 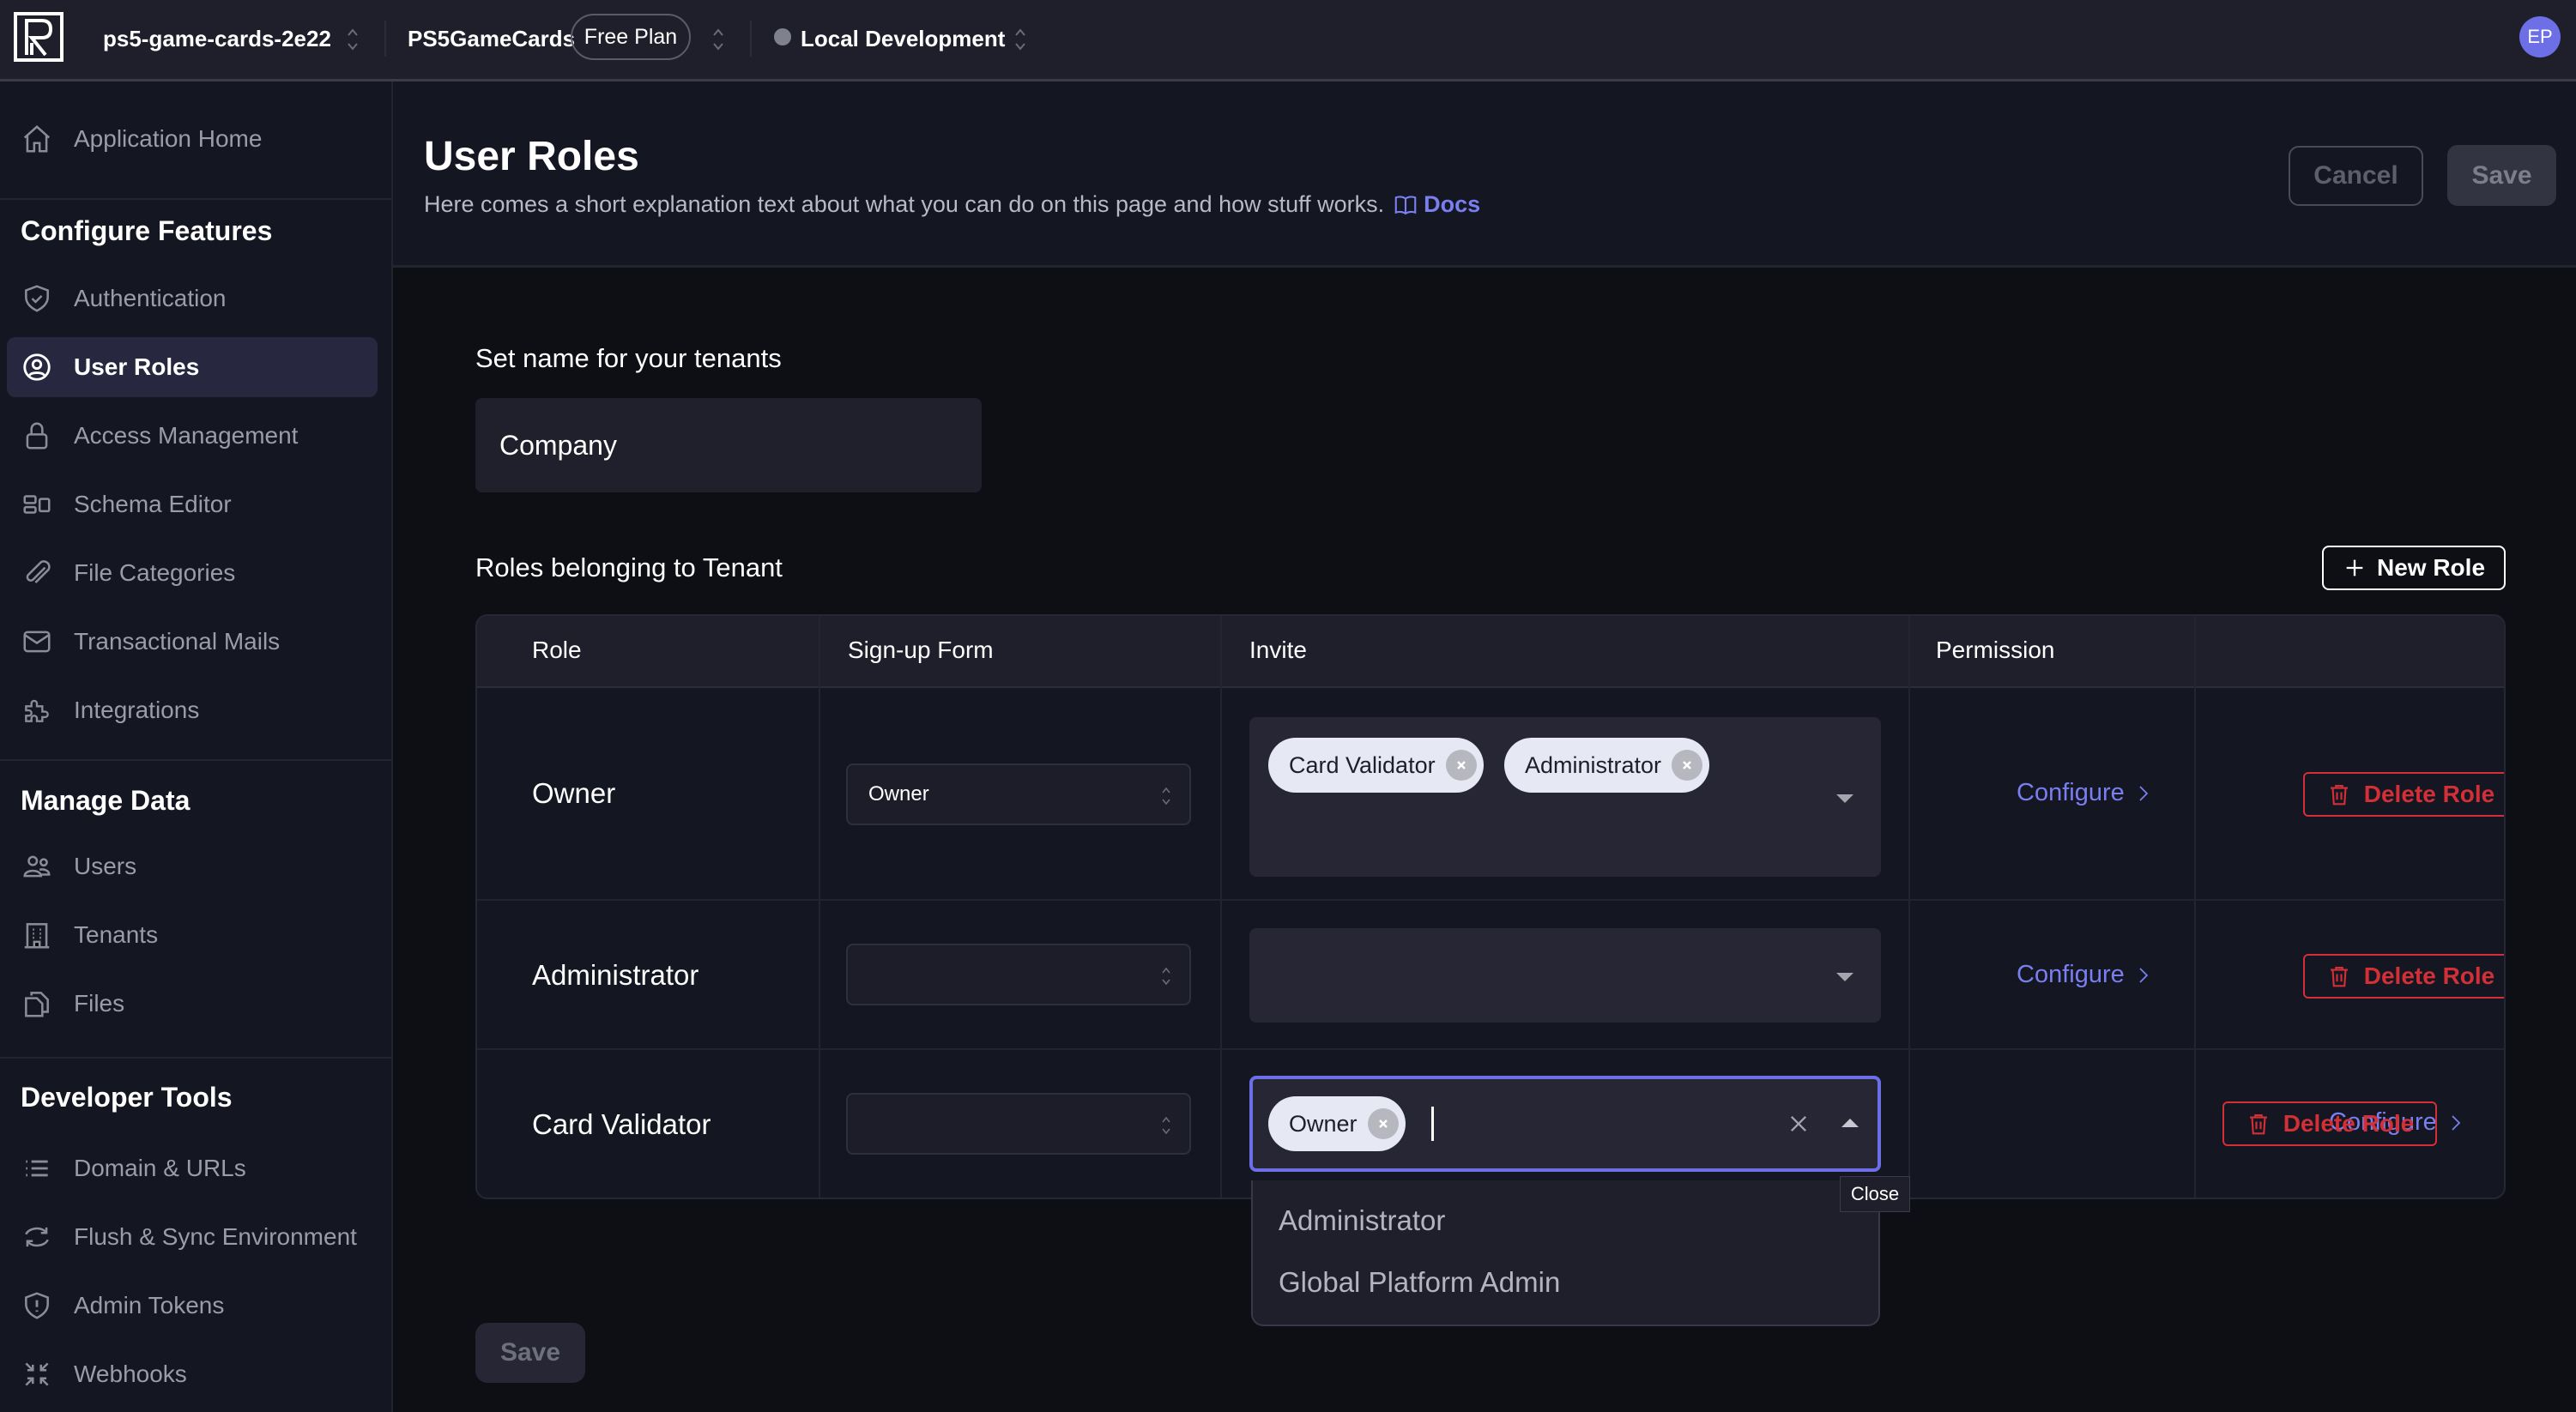 I want to click on invite-dropdown-menu: Administrator Global Platform Admin, so click(x=1565, y=1253).